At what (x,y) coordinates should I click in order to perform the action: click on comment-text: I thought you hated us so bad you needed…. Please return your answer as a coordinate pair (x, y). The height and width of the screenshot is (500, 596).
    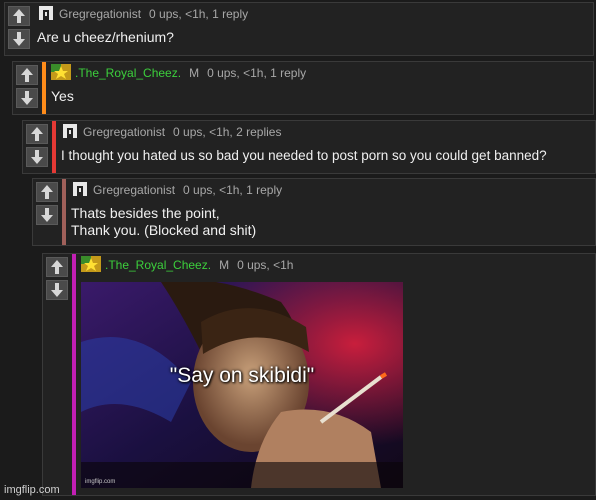
    Looking at the image, I should click on (304, 155).